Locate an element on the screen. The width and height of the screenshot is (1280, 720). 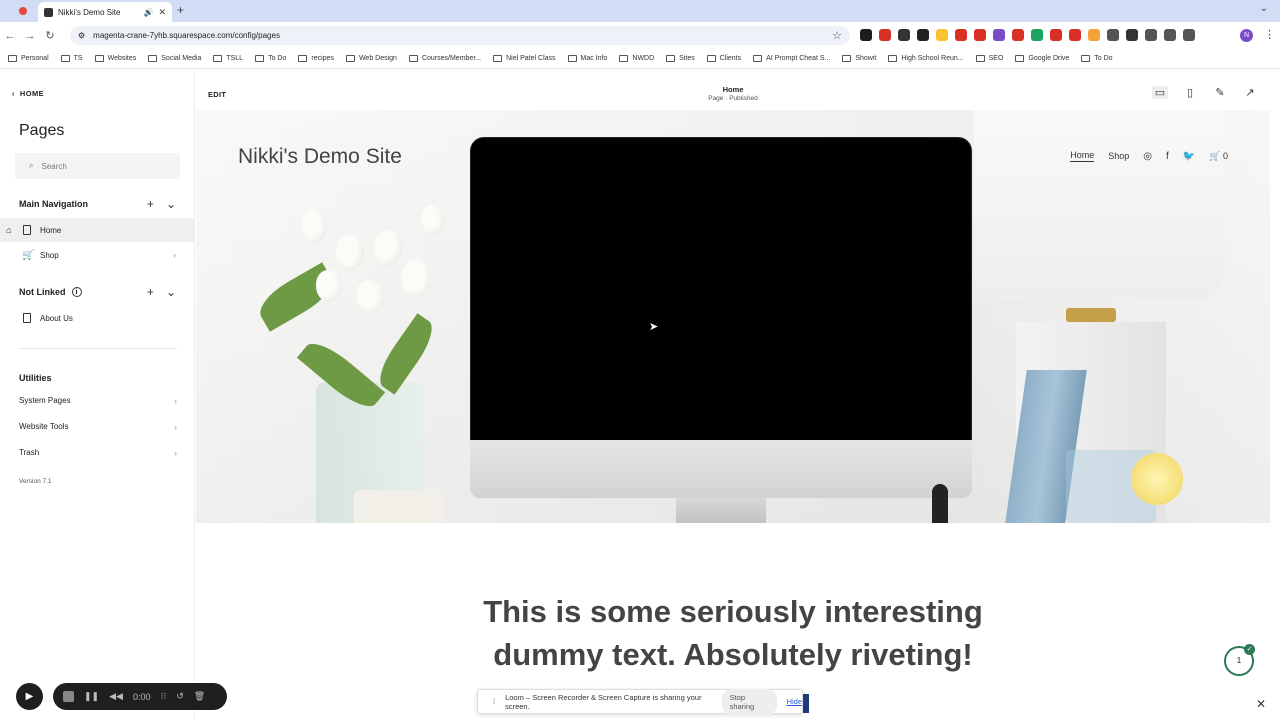
stop-recording-button is located at coordinates (68, 696).